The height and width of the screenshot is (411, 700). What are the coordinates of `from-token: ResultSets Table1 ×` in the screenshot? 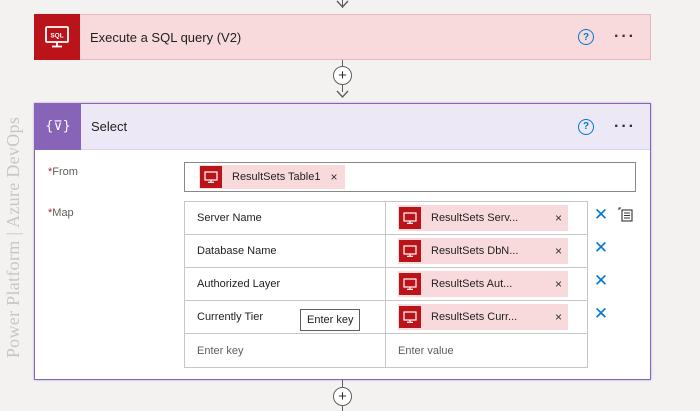 It's located at (272, 177).